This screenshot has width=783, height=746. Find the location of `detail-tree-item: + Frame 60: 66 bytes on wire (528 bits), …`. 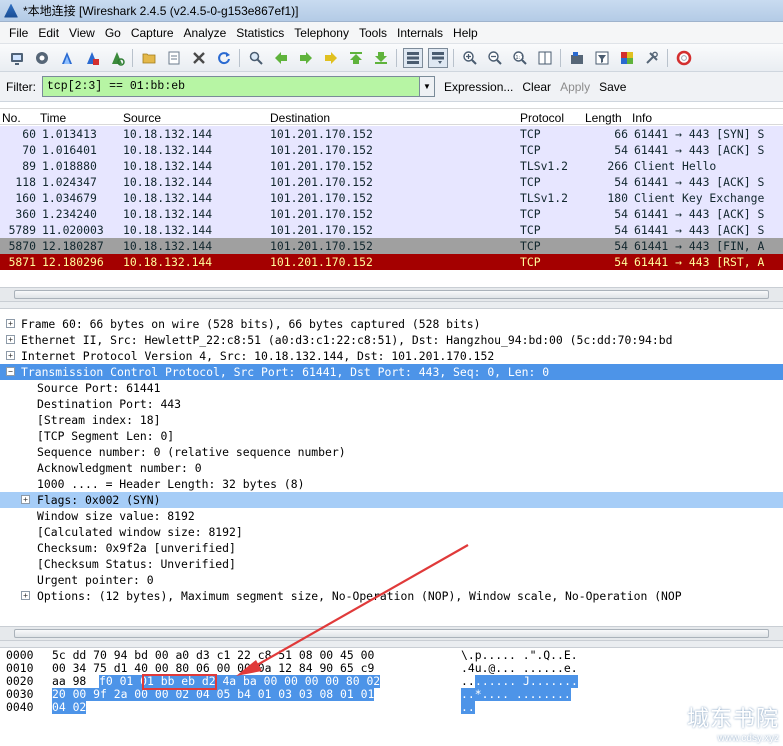

detail-tree-item: + Frame 60: 66 bytes on wire (528 bits), … is located at coordinates (391, 324).